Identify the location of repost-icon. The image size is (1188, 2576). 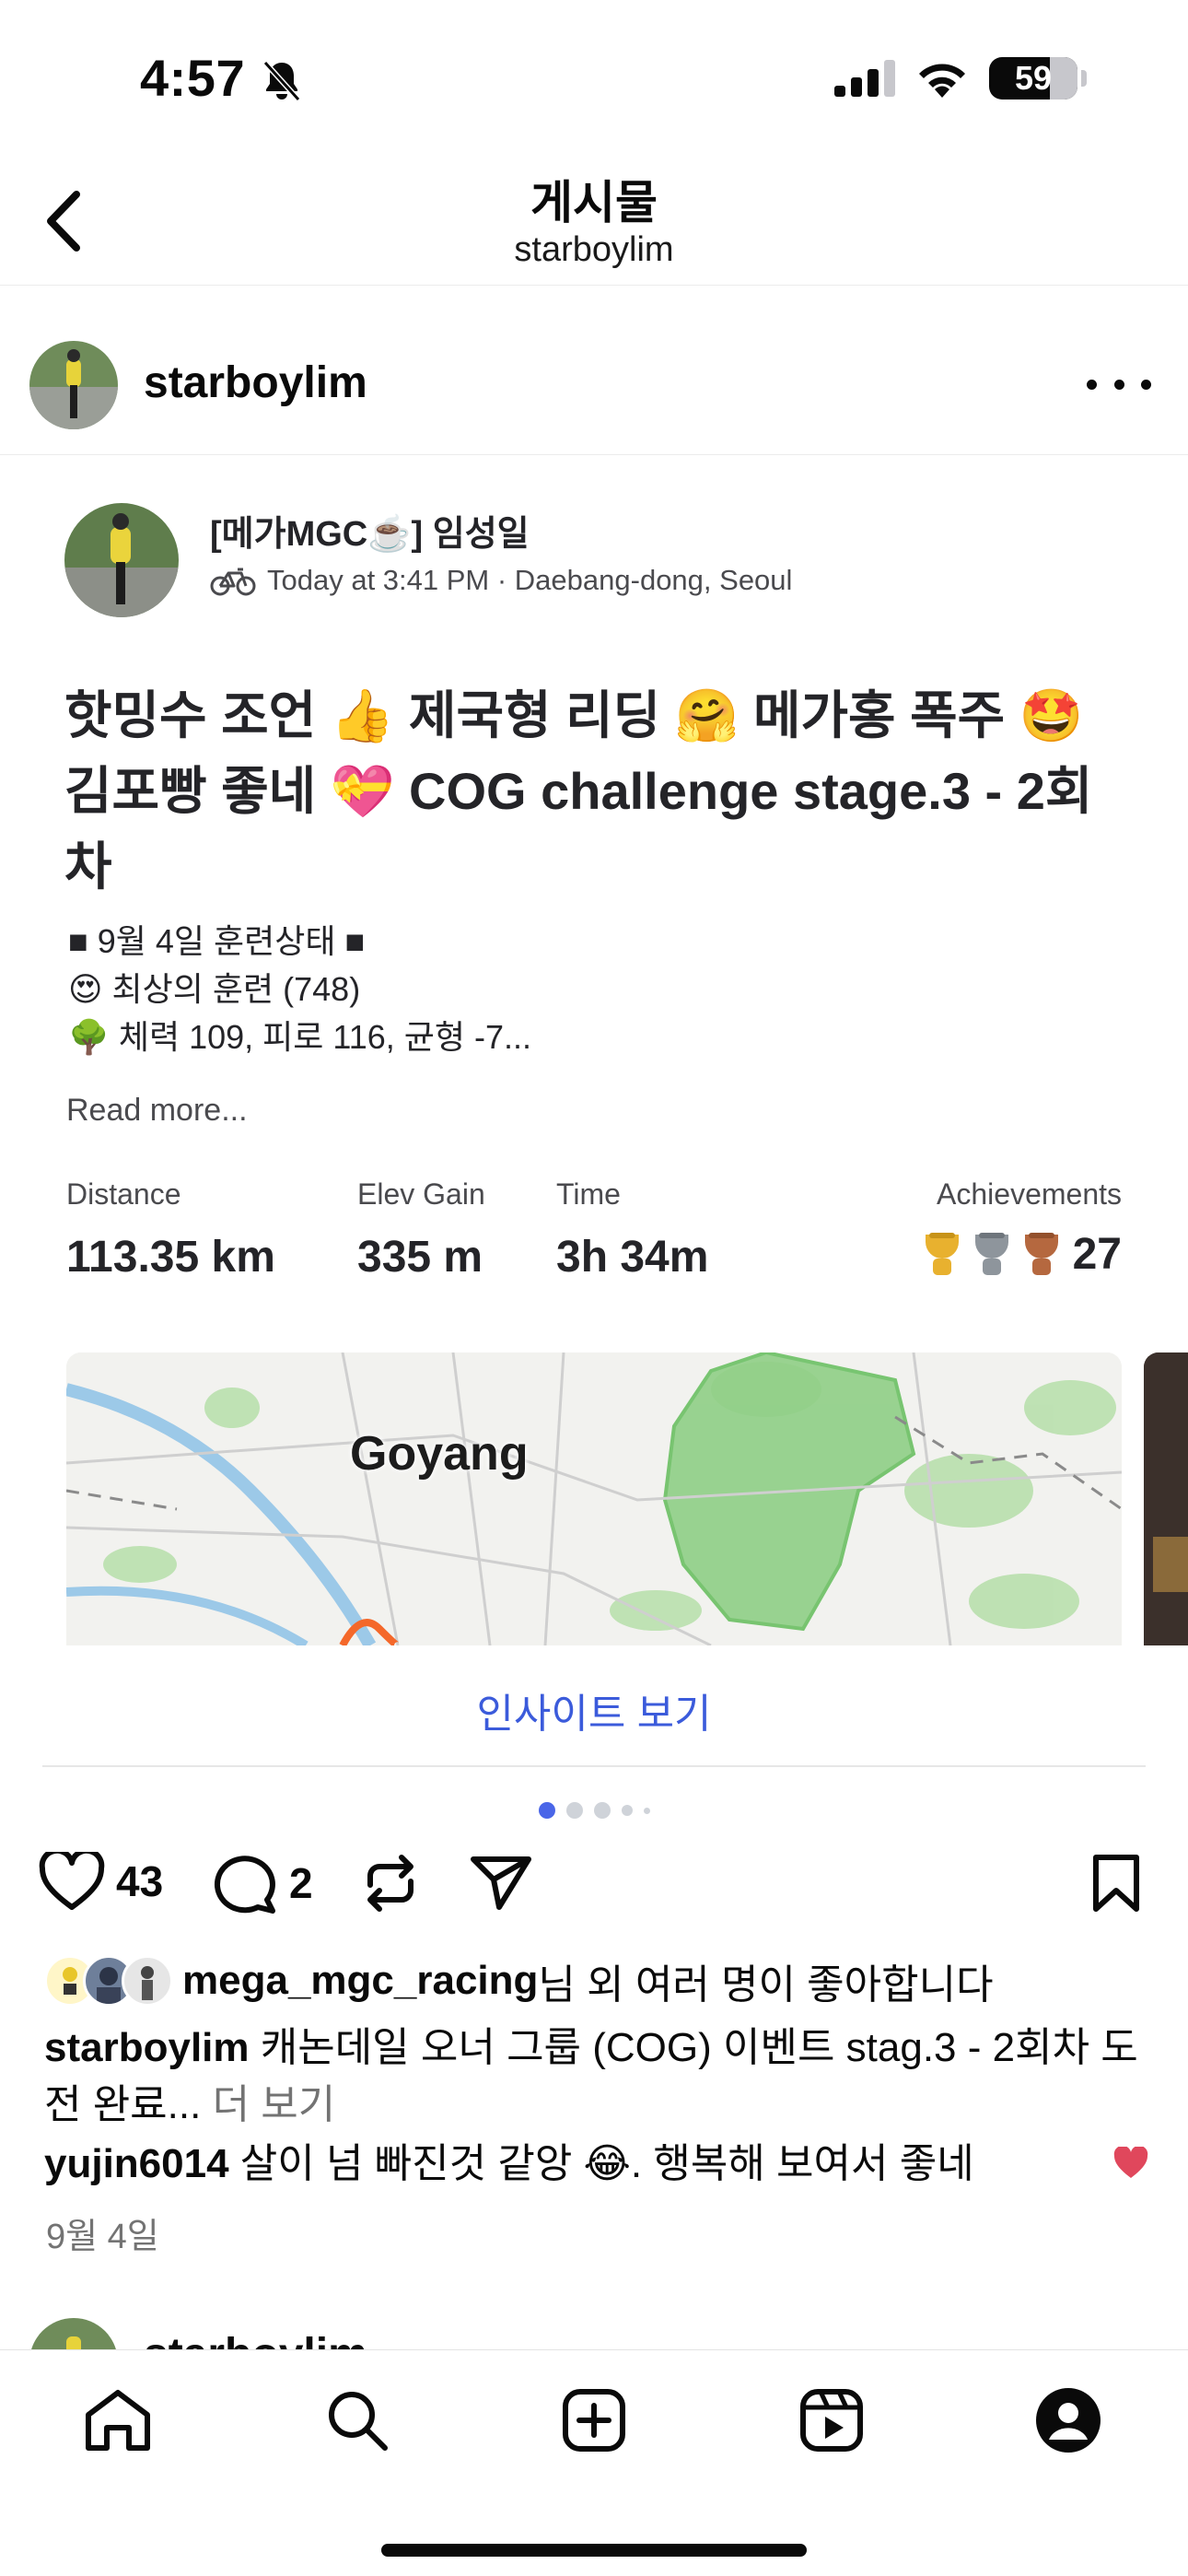
(390, 1883).